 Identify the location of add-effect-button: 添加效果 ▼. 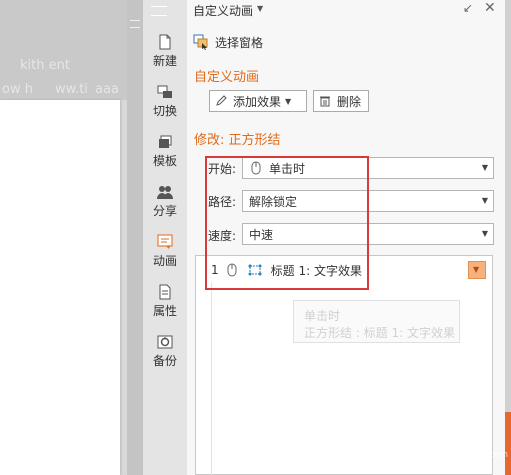
(258, 101).